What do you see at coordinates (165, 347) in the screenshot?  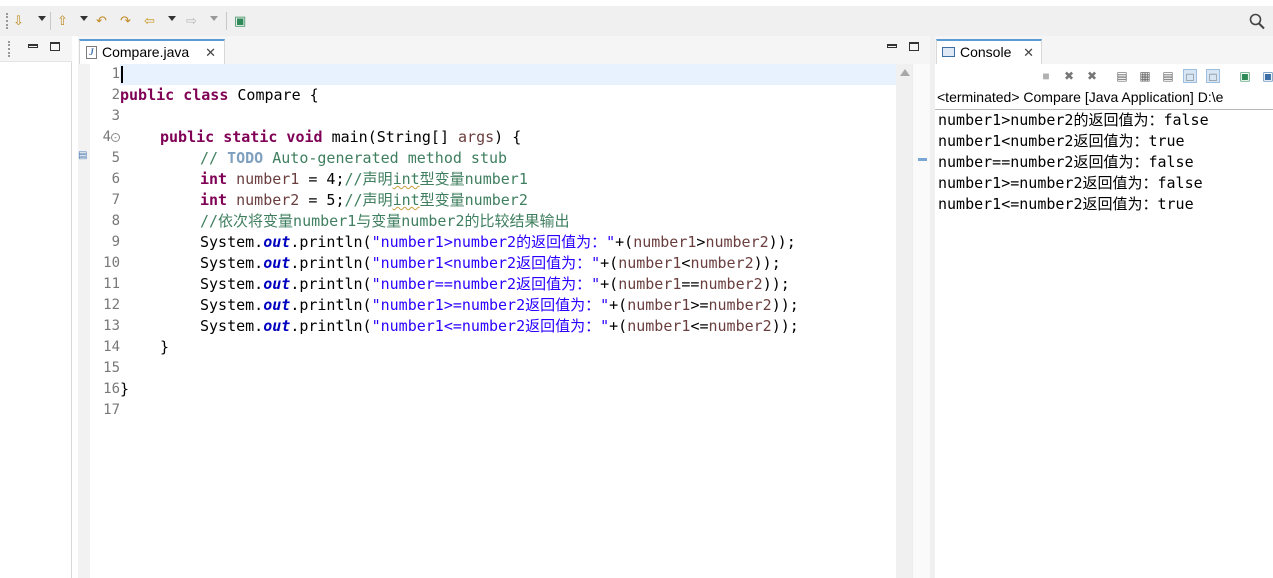 I see `code-line-14: }` at bounding box center [165, 347].